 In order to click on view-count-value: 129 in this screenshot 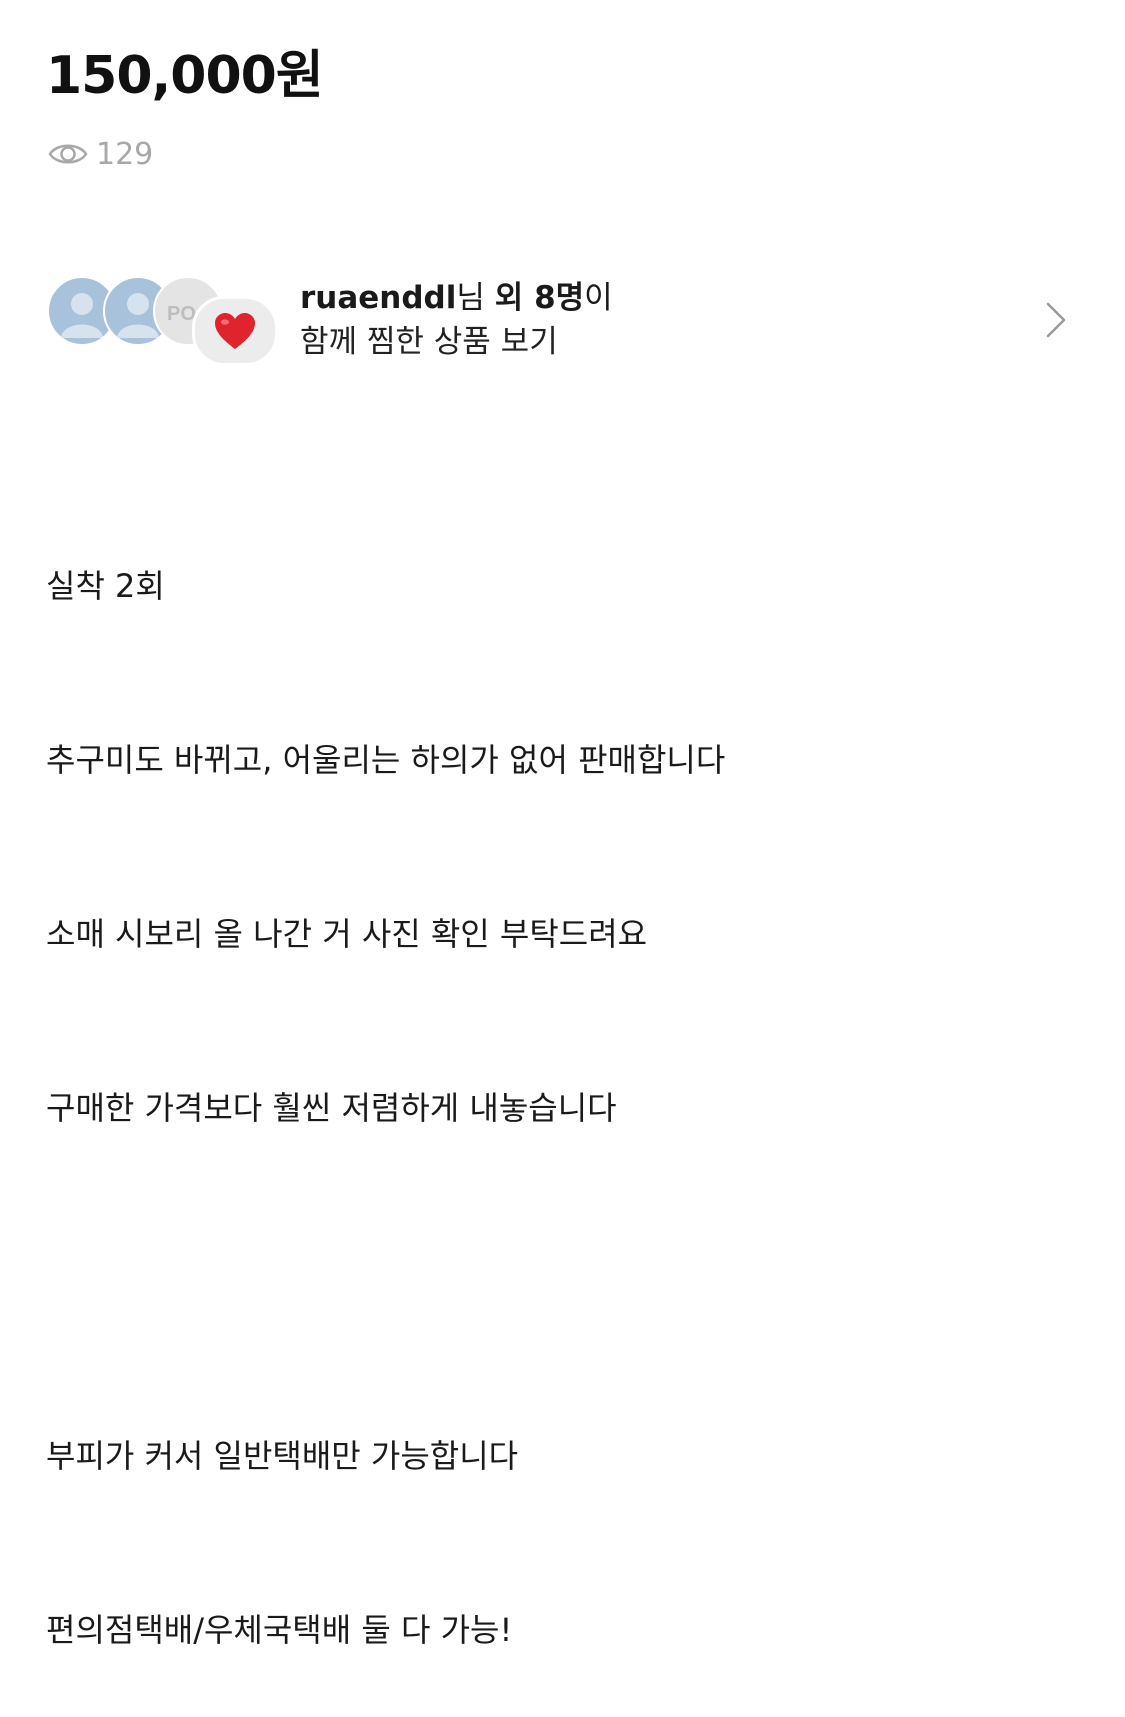, I will do `click(125, 154)`.